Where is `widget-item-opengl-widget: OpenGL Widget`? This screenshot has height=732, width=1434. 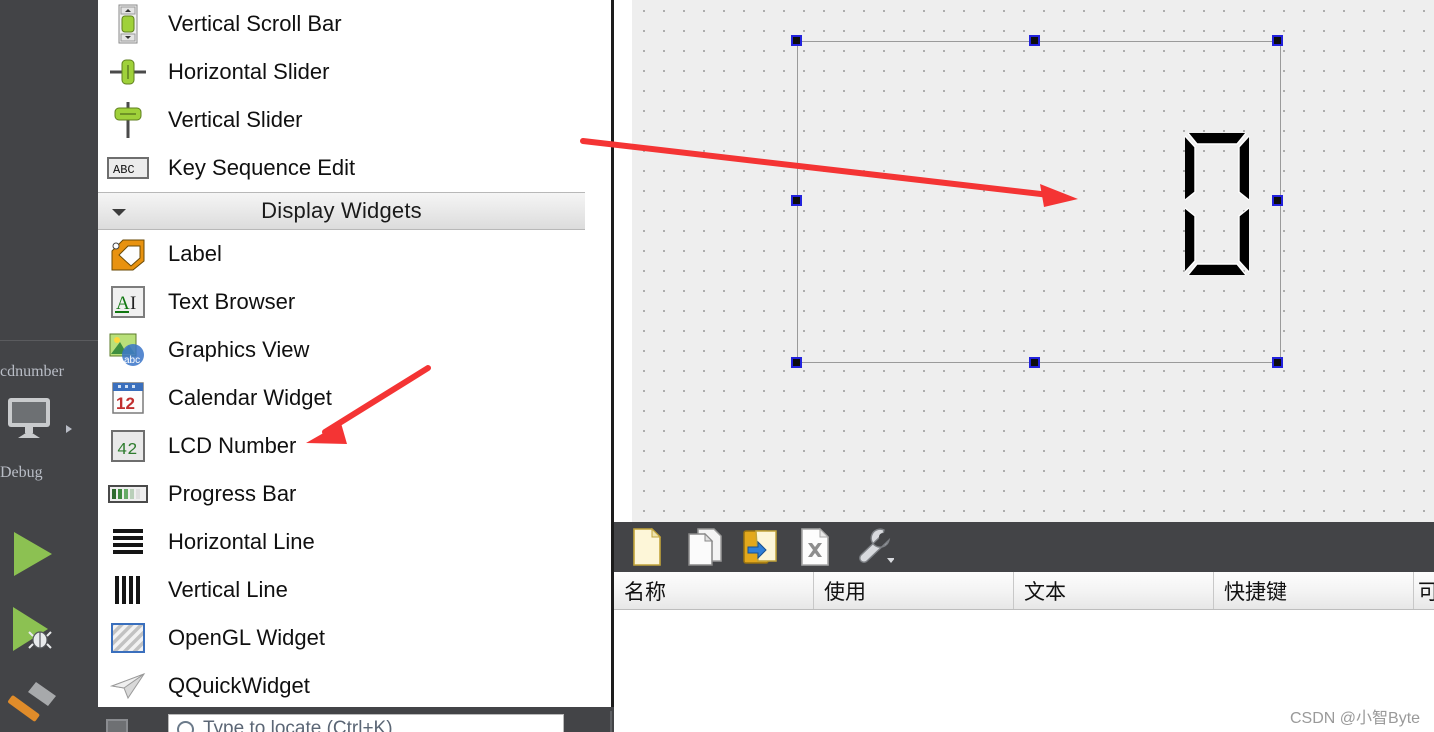
widget-item-opengl-widget: OpenGL Widget is located at coordinates (341, 638).